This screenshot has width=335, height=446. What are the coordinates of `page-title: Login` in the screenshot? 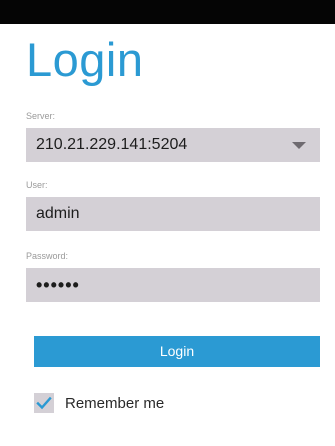 It's located at (85, 59).